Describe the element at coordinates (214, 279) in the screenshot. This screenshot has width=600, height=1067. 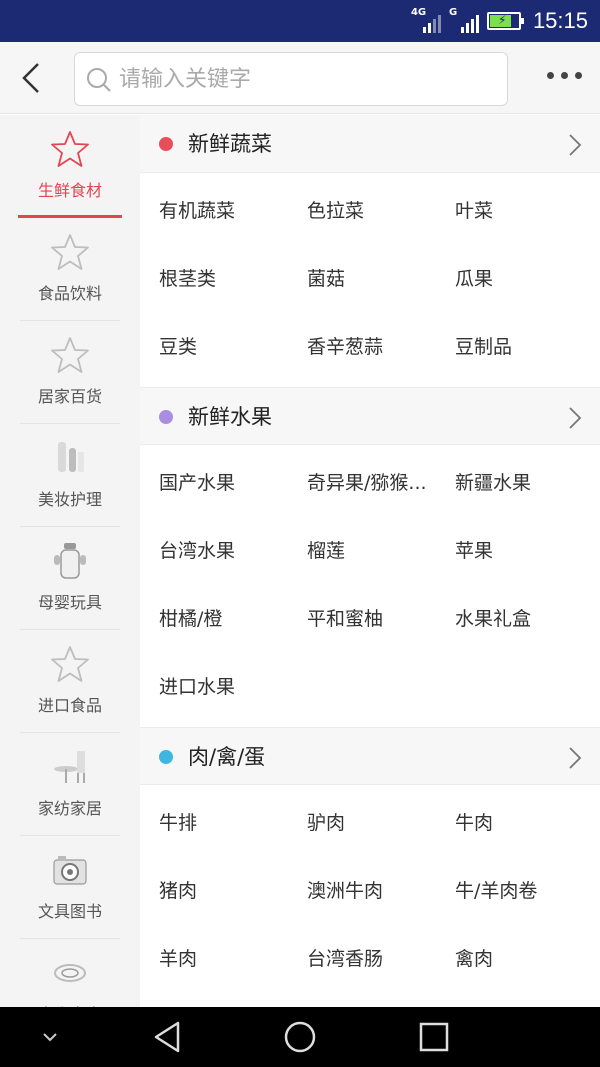
I see `subcategory-link: 根茎类` at that location.